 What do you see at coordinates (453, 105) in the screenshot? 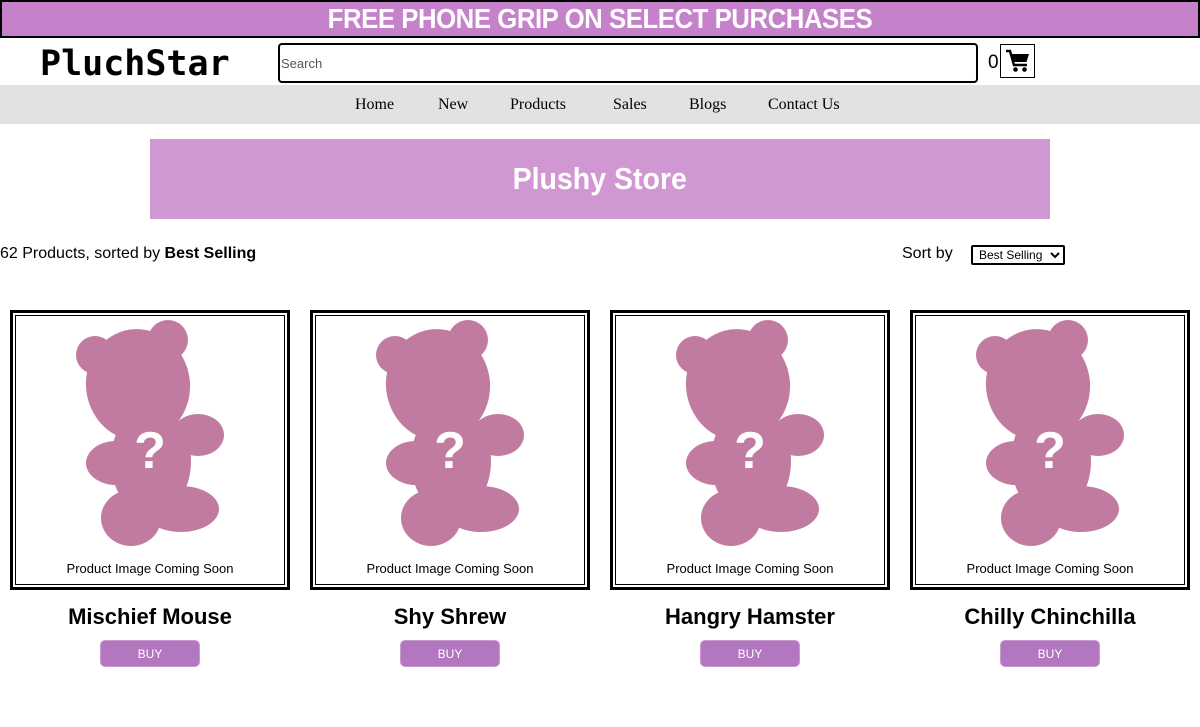
I see `nav-new: New` at bounding box center [453, 105].